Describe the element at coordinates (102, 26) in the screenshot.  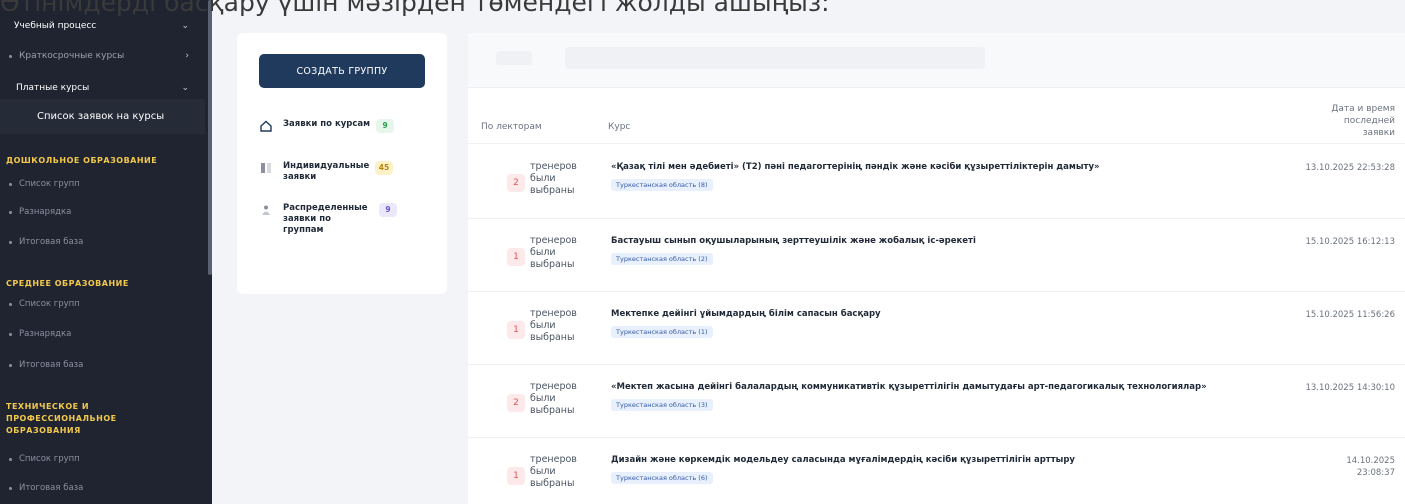
I see `sidebar-item-learning-process: Учебный процесс ⌄` at that location.